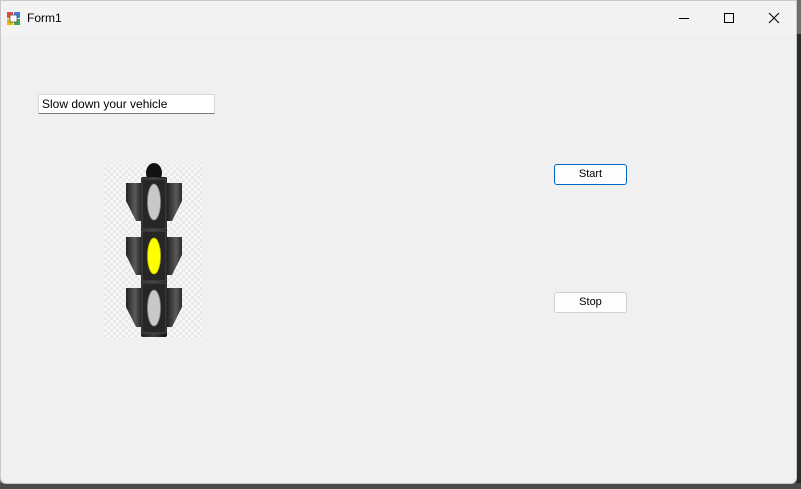 This screenshot has height=489, width=801. I want to click on maximize-icon, so click(729, 18).